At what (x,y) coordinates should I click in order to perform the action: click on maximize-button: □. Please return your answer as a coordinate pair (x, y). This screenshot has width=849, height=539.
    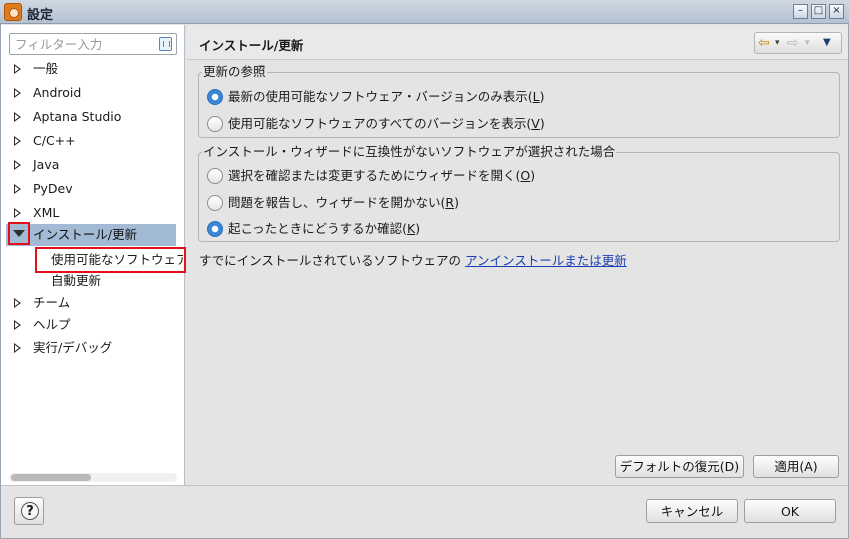
    Looking at the image, I should click on (818, 11).